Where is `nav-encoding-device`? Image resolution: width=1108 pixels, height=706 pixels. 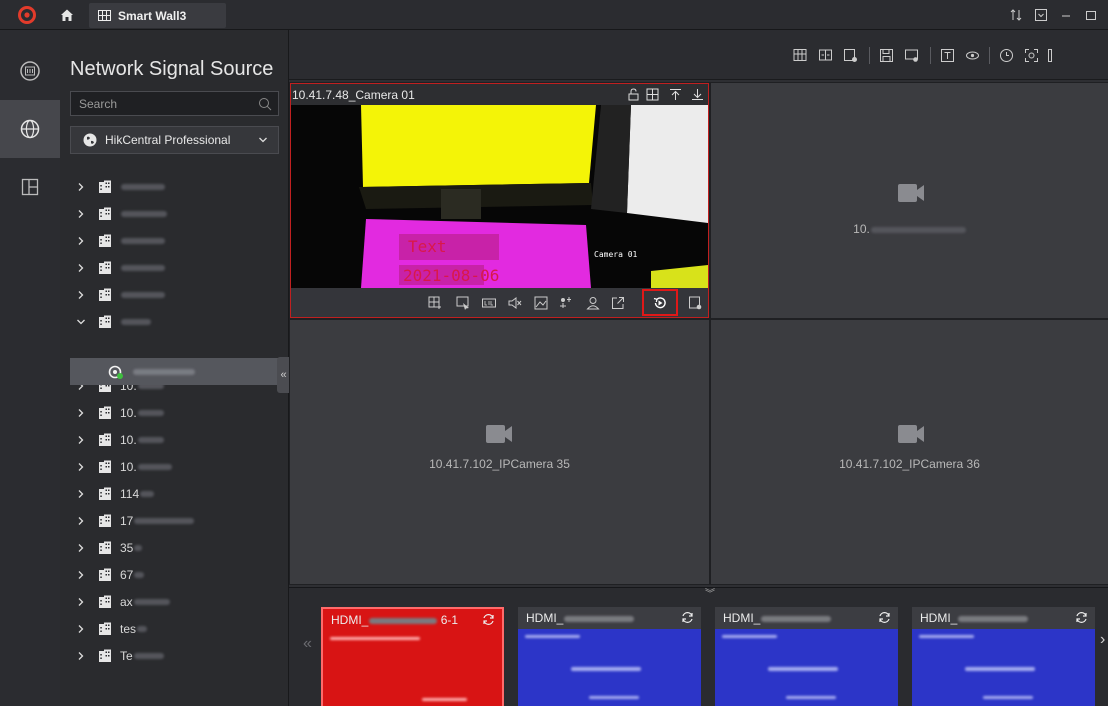 nav-encoding-device is located at coordinates (30, 71).